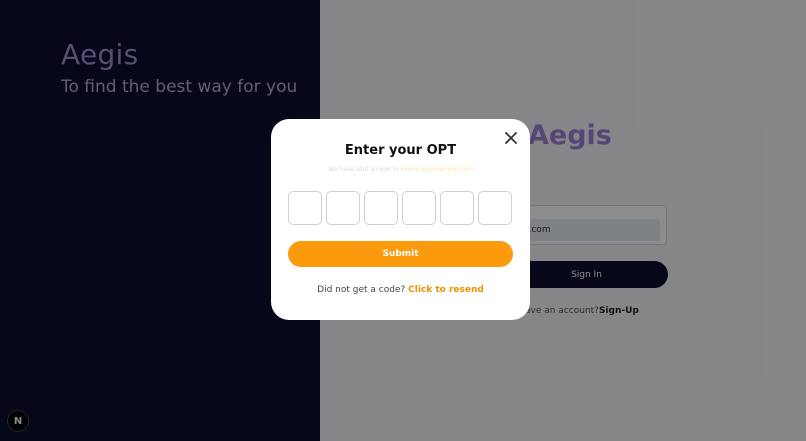 This screenshot has width=806, height=441. I want to click on code-sent-text: We have sent a code to, so click(363, 169).